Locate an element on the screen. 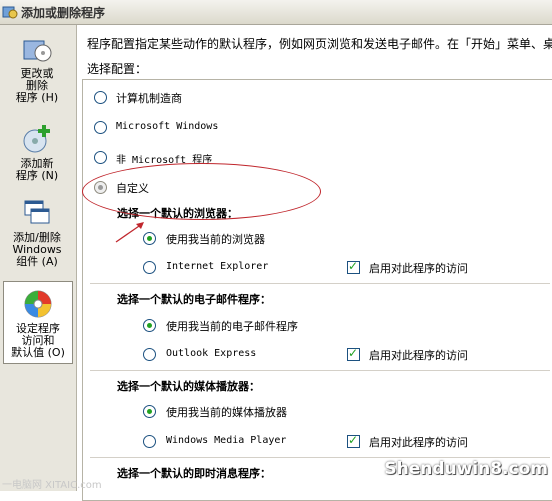  annotation-ellipse is located at coordinates (201, 191).